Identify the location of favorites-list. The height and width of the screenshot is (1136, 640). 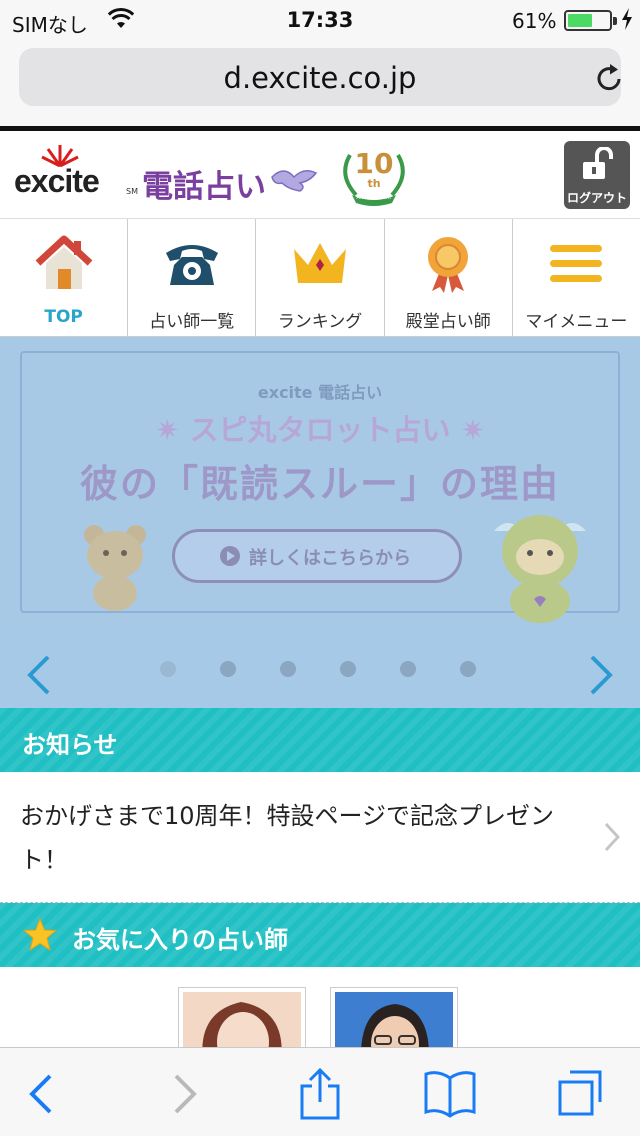
(320, 1019).